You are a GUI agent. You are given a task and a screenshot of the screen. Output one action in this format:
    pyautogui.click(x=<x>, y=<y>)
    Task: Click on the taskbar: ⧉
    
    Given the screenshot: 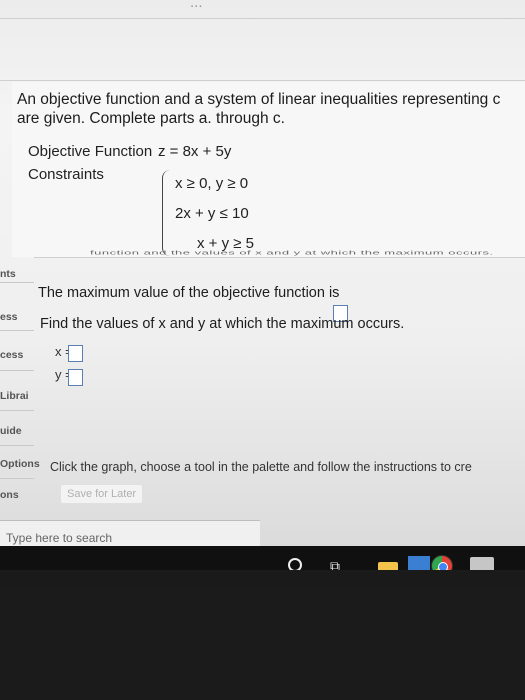 What is the action you would take?
    pyautogui.click(x=262, y=558)
    